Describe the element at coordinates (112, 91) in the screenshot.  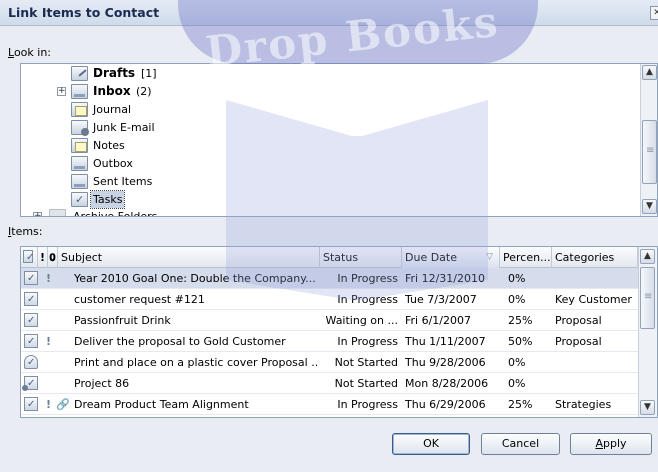
I see `tree-item-label: Inbox` at that location.